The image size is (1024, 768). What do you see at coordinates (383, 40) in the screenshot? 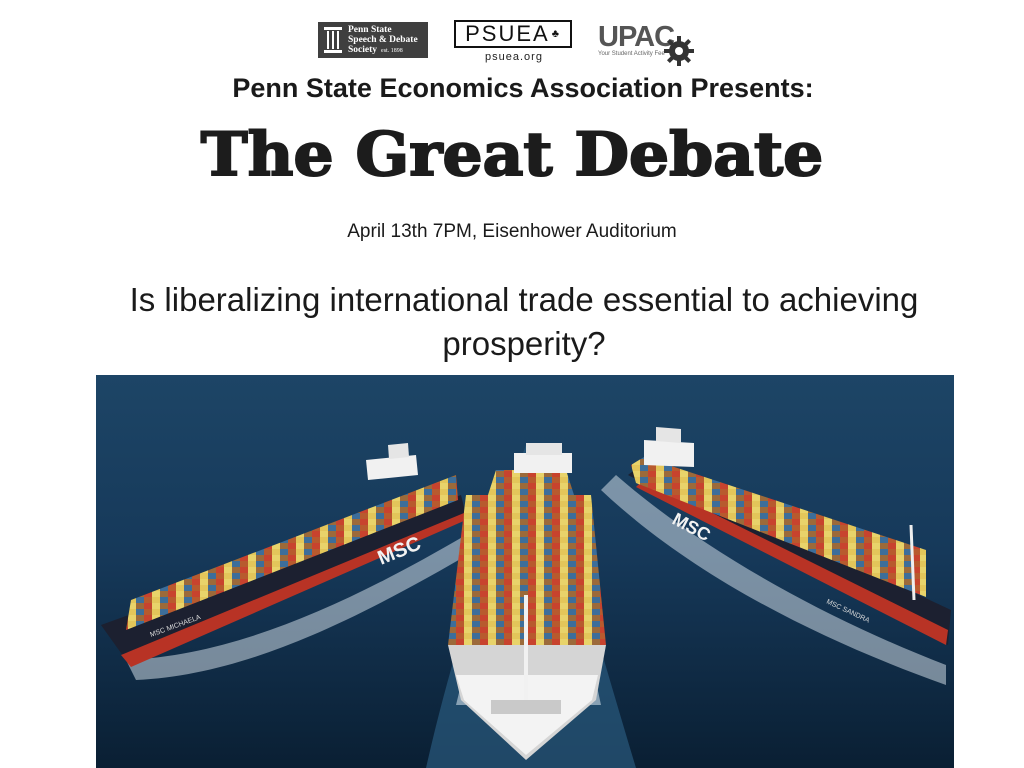
I see `logo-line2: Speech & Debate` at bounding box center [383, 40].